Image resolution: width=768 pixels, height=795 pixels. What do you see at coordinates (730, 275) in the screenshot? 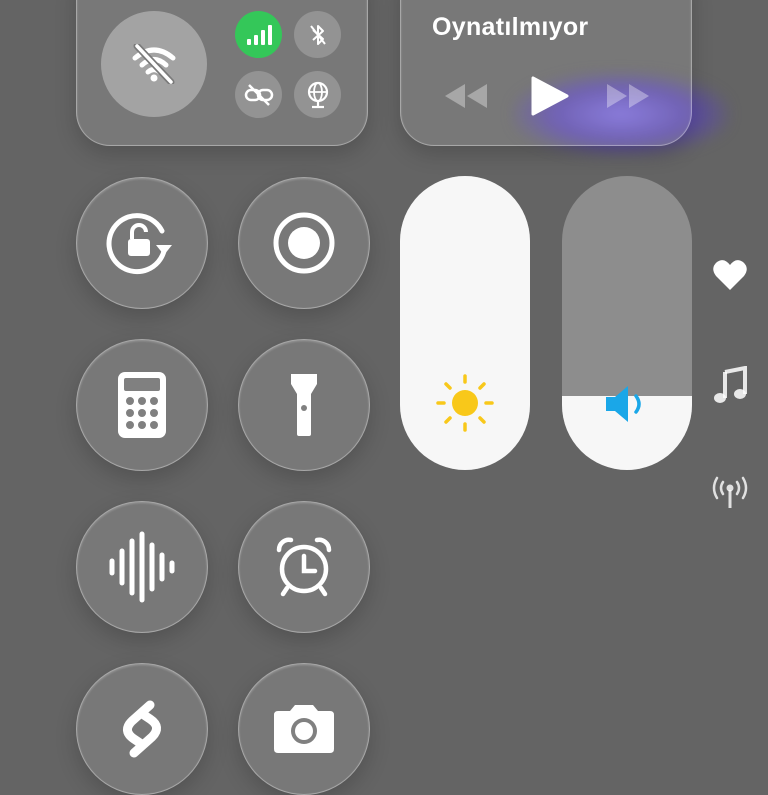
I see `heart-icon` at bounding box center [730, 275].